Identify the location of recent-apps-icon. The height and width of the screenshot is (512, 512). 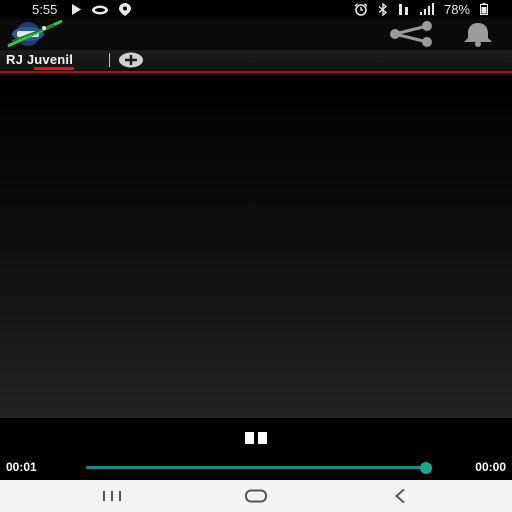
(112, 496).